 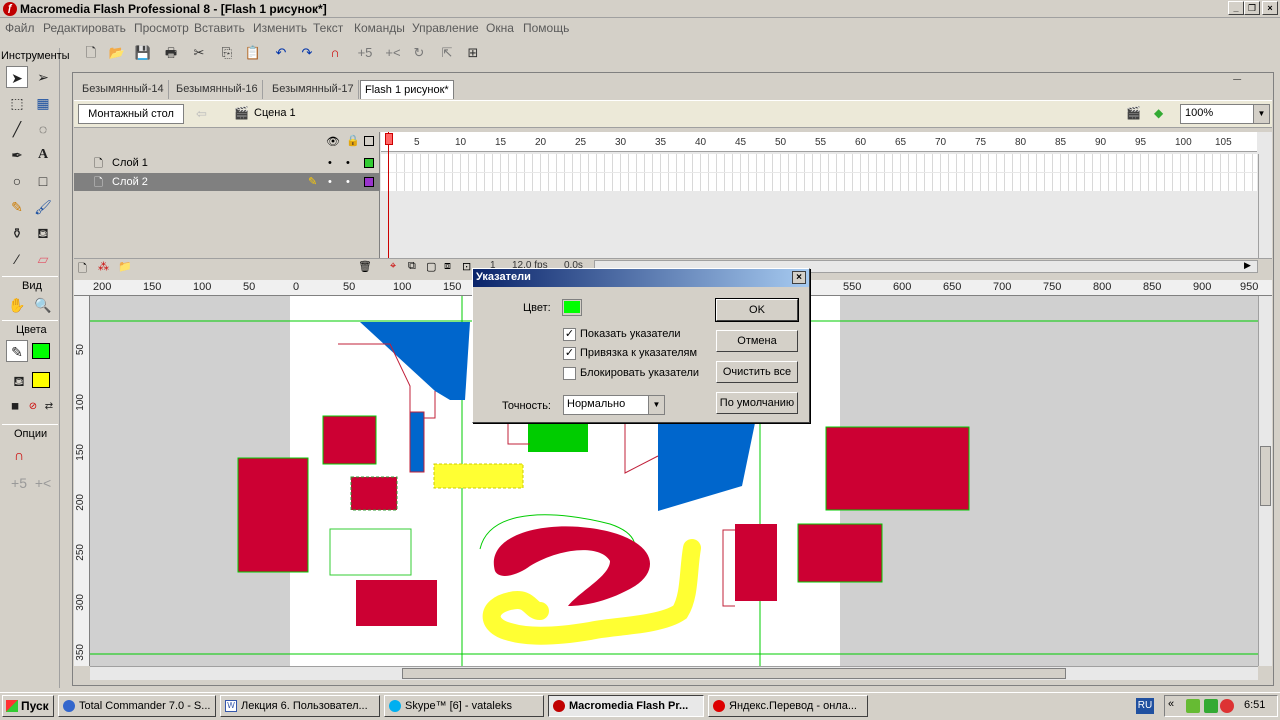 I want to click on edit-scene-icon: 🎬, so click(x=1135, y=114).